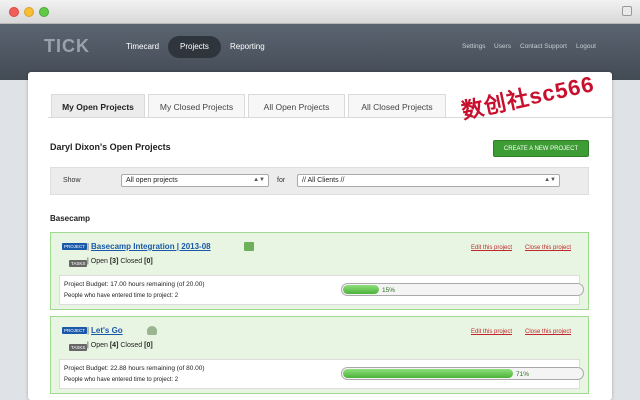 This screenshot has width=640, height=400. What do you see at coordinates (428, 180) in the screenshot?
I see `client-select: // All Clients // ▲▼` at bounding box center [428, 180].